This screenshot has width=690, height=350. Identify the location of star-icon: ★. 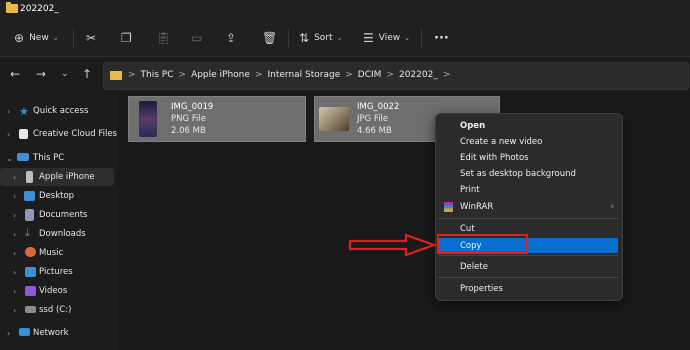
(24, 111).